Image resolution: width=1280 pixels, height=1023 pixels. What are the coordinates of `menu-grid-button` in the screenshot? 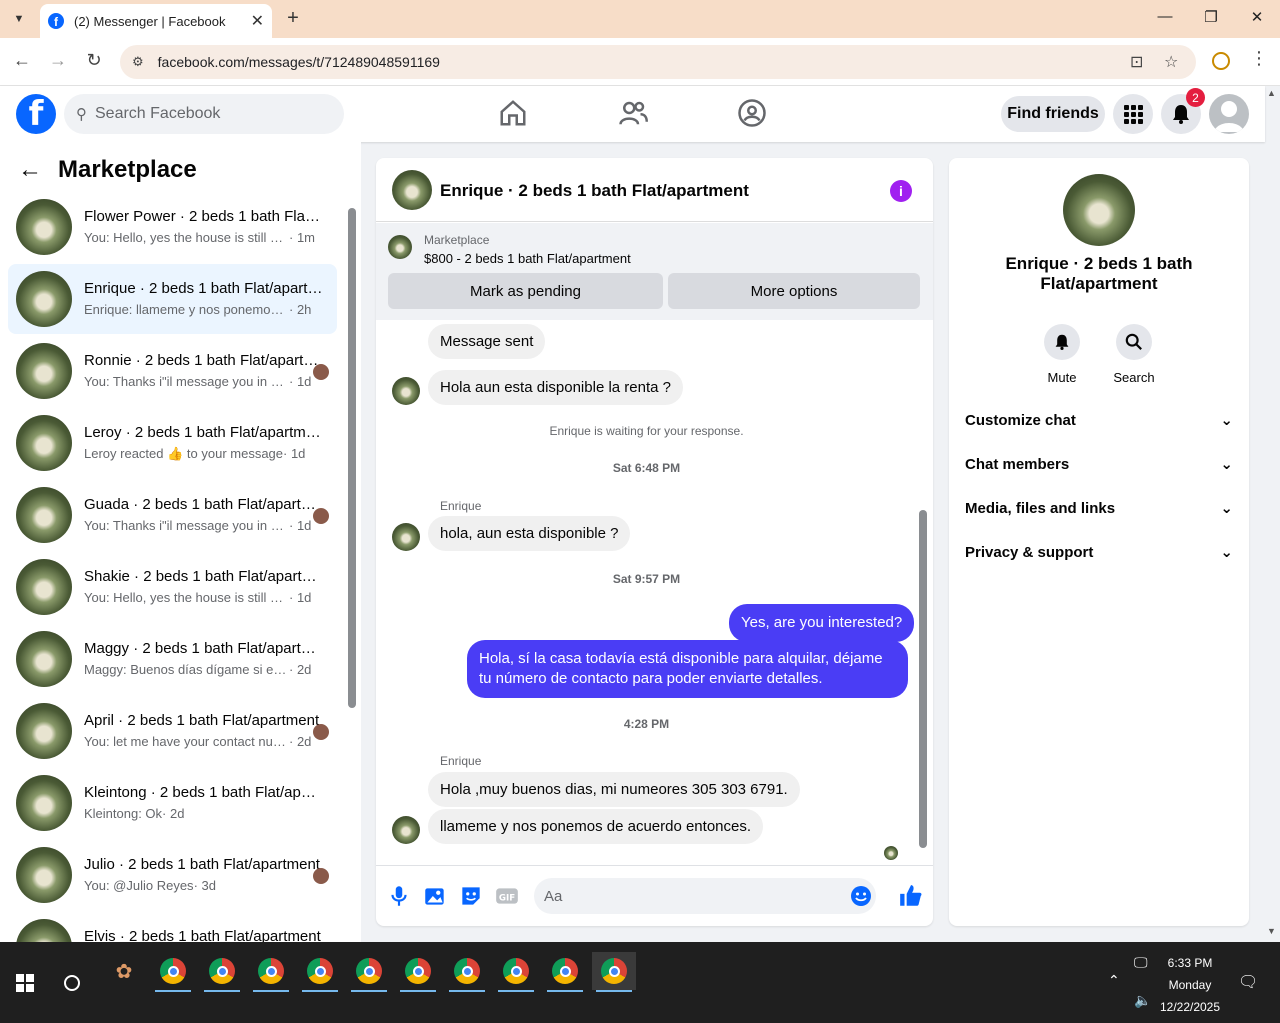 It's located at (1133, 114).